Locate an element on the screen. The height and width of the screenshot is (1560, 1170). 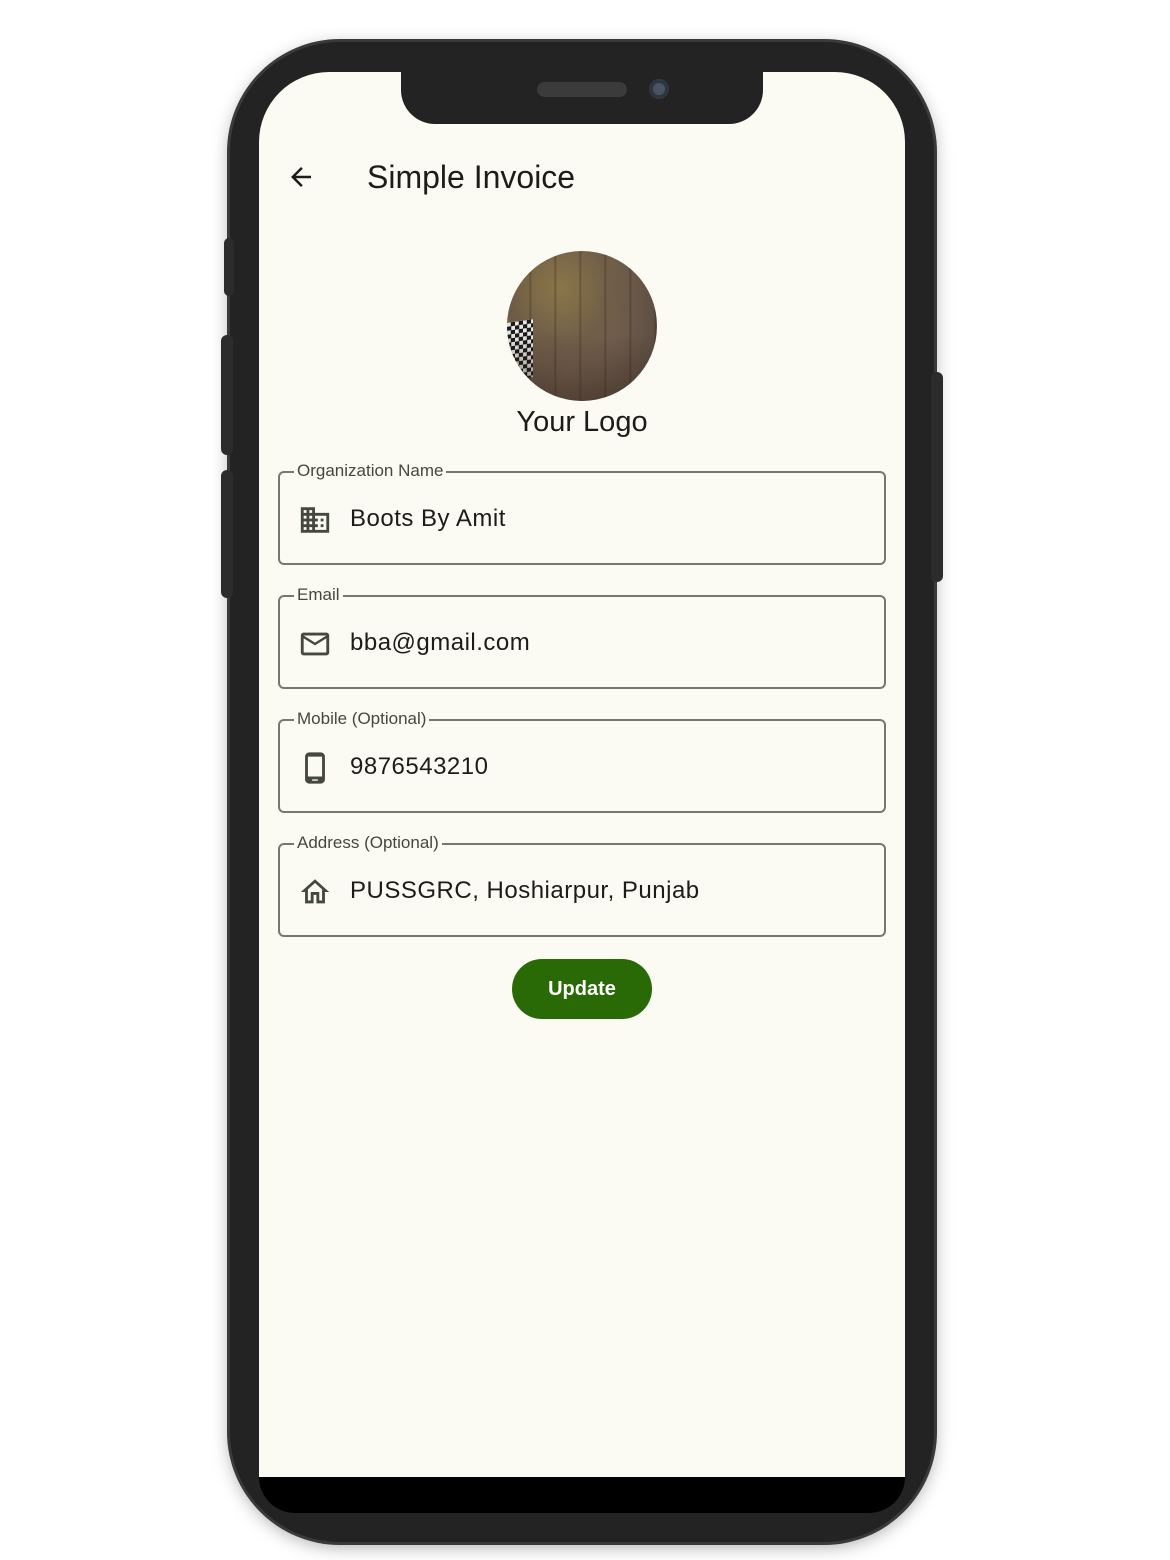
volume-down-button is located at coordinates (227, 534).